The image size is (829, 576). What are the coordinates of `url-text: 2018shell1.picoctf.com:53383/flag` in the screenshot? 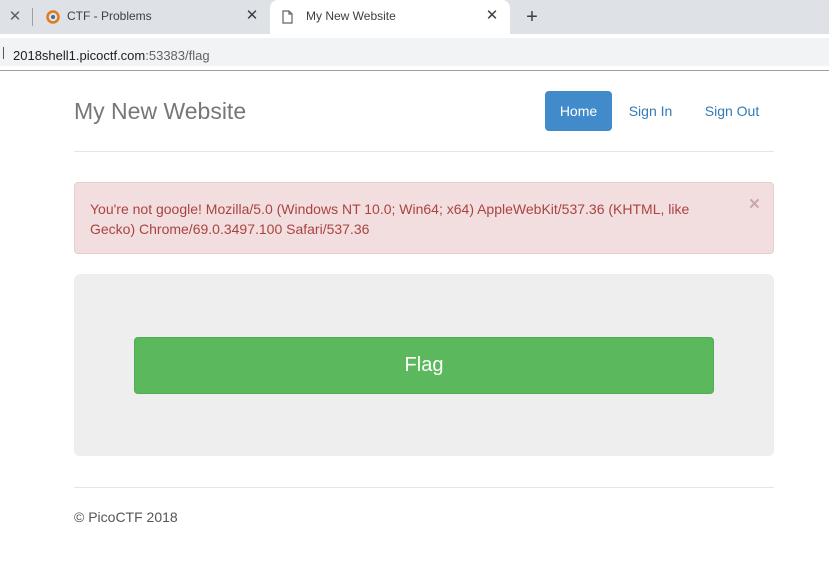 It's located at (111, 55).